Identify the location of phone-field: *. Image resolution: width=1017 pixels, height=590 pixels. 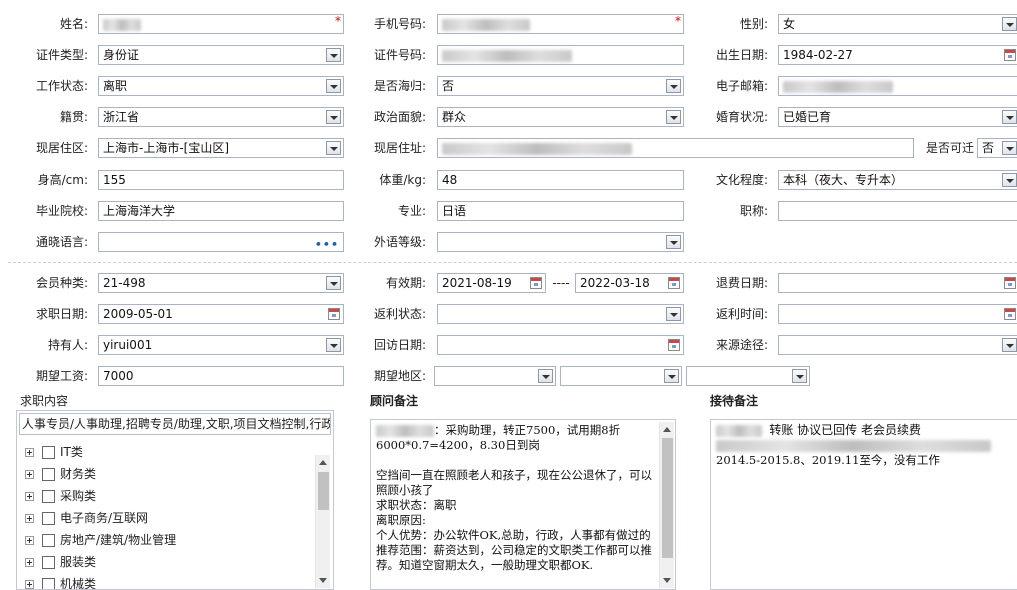
(560, 24).